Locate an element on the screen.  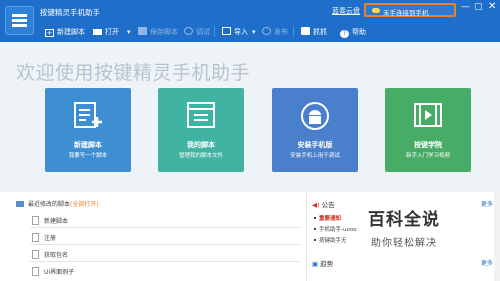
open-dropdown-arrow: ▾ is located at coordinates (129, 32).